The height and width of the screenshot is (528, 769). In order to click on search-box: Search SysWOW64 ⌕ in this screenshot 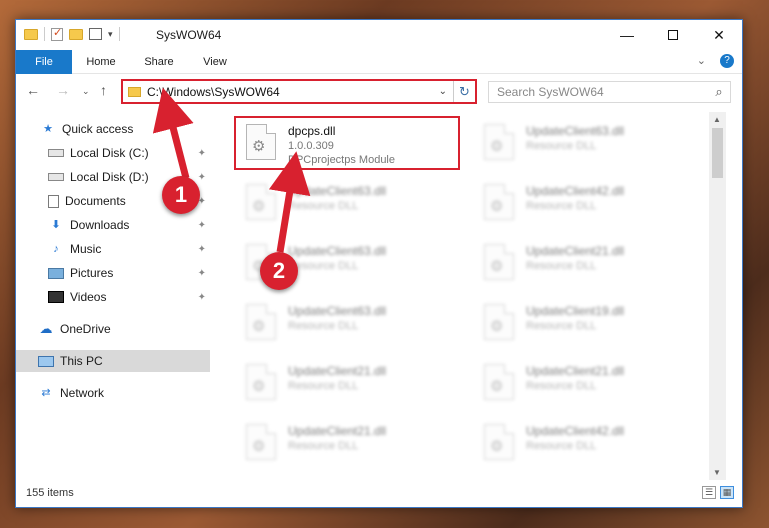, I will do `click(609, 92)`.